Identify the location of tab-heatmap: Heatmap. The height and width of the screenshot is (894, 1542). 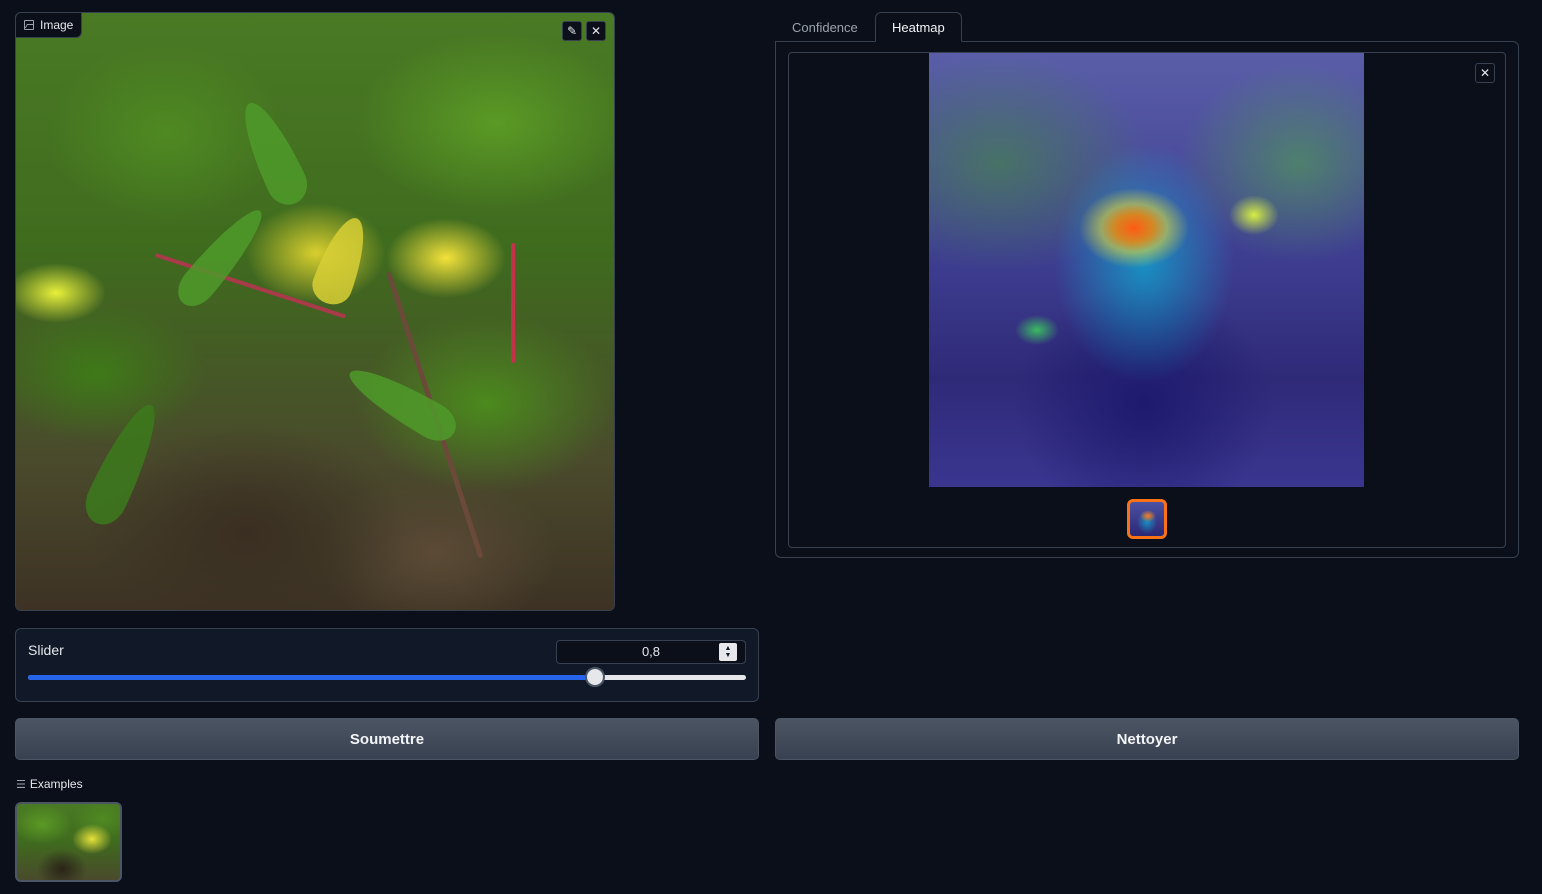
(918, 27).